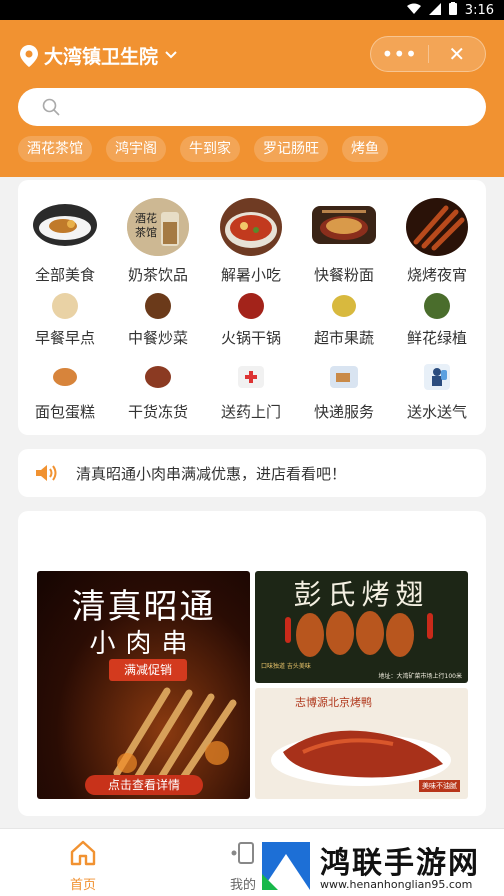 This screenshot has height=896, width=504. What do you see at coordinates (51, 107) in the screenshot?
I see `search-icon` at bounding box center [51, 107].